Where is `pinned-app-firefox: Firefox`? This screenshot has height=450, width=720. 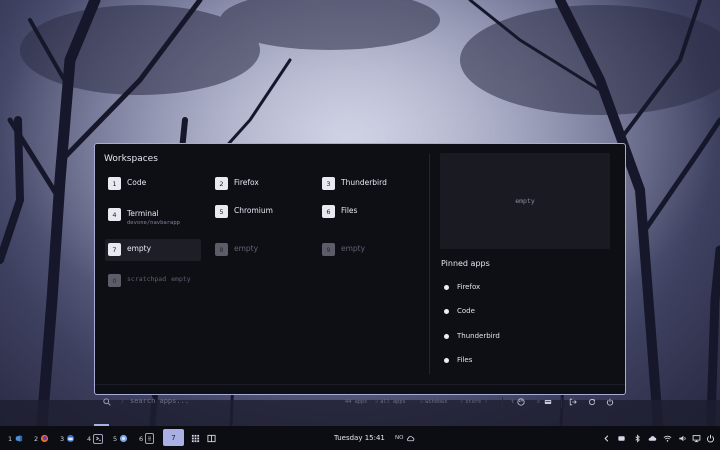
pinned-app-firefox: Firefox is located at coordinates (462, 287).